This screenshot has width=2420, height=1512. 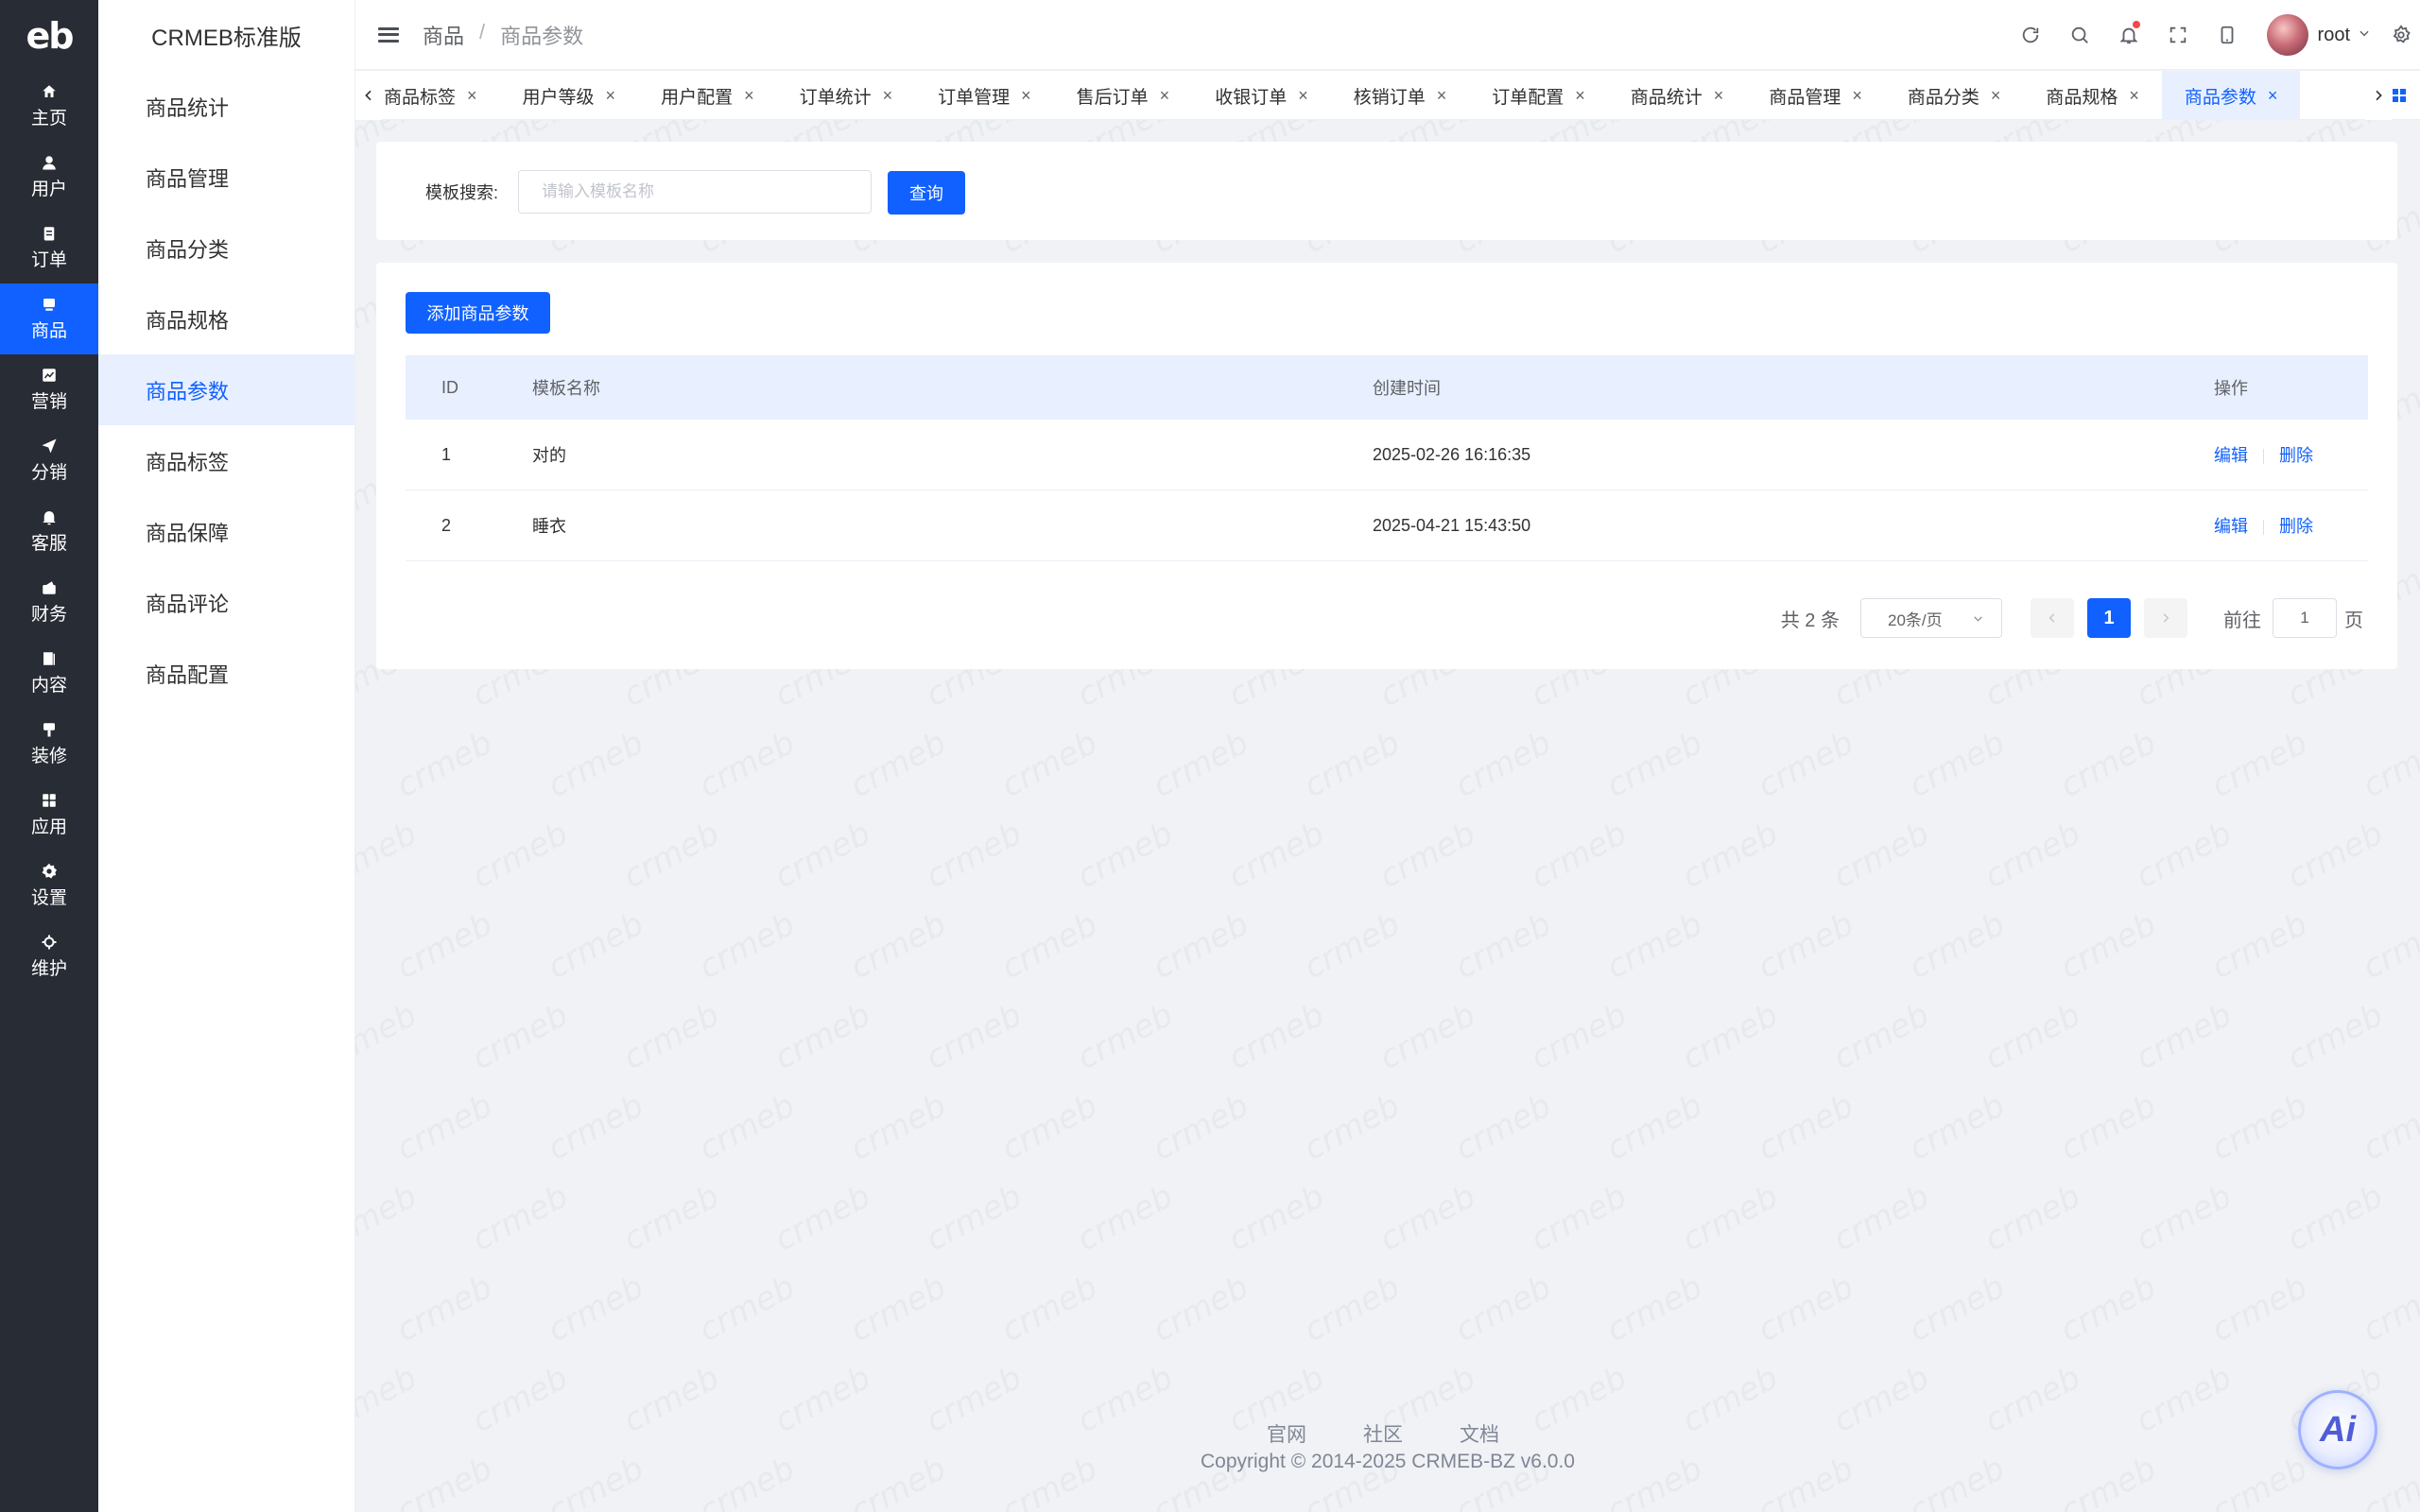 What do you see at coordinates (226, 177) in the screenshot?
I see `subnav-item-1: 商品管理` at bounding box center [226, 177].